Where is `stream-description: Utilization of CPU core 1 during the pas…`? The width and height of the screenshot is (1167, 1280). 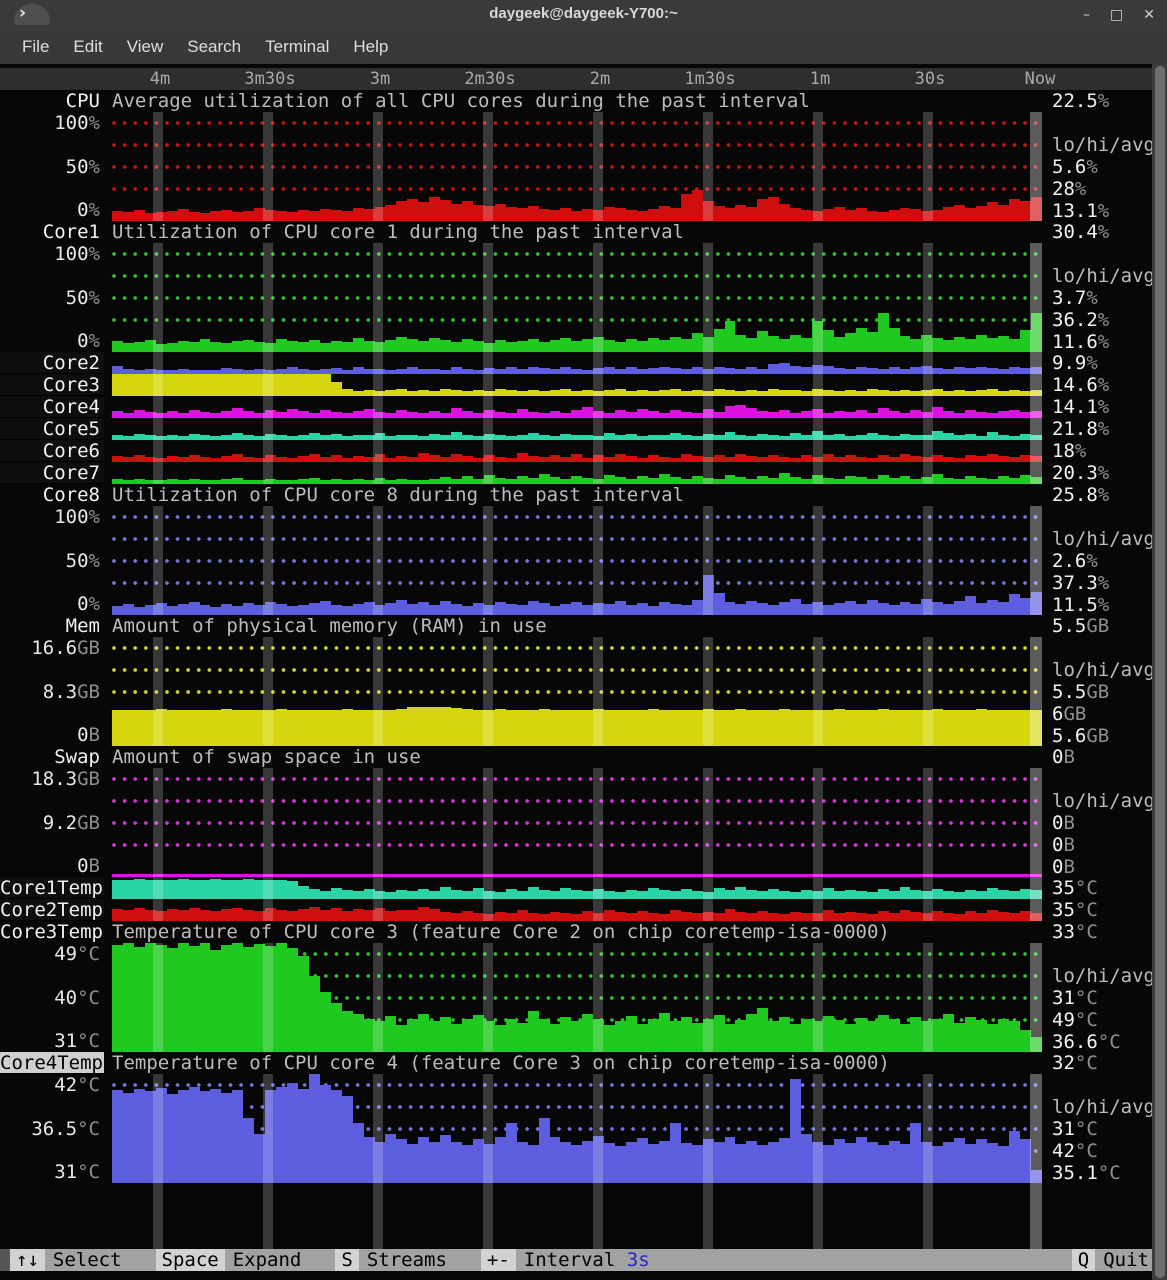
stream-description: Utilization of CPU core 1 during the pas… is located at coordinates (398, 232).